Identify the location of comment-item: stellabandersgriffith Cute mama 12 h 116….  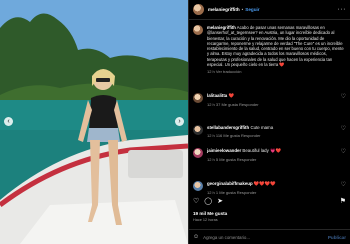
(269, 131).